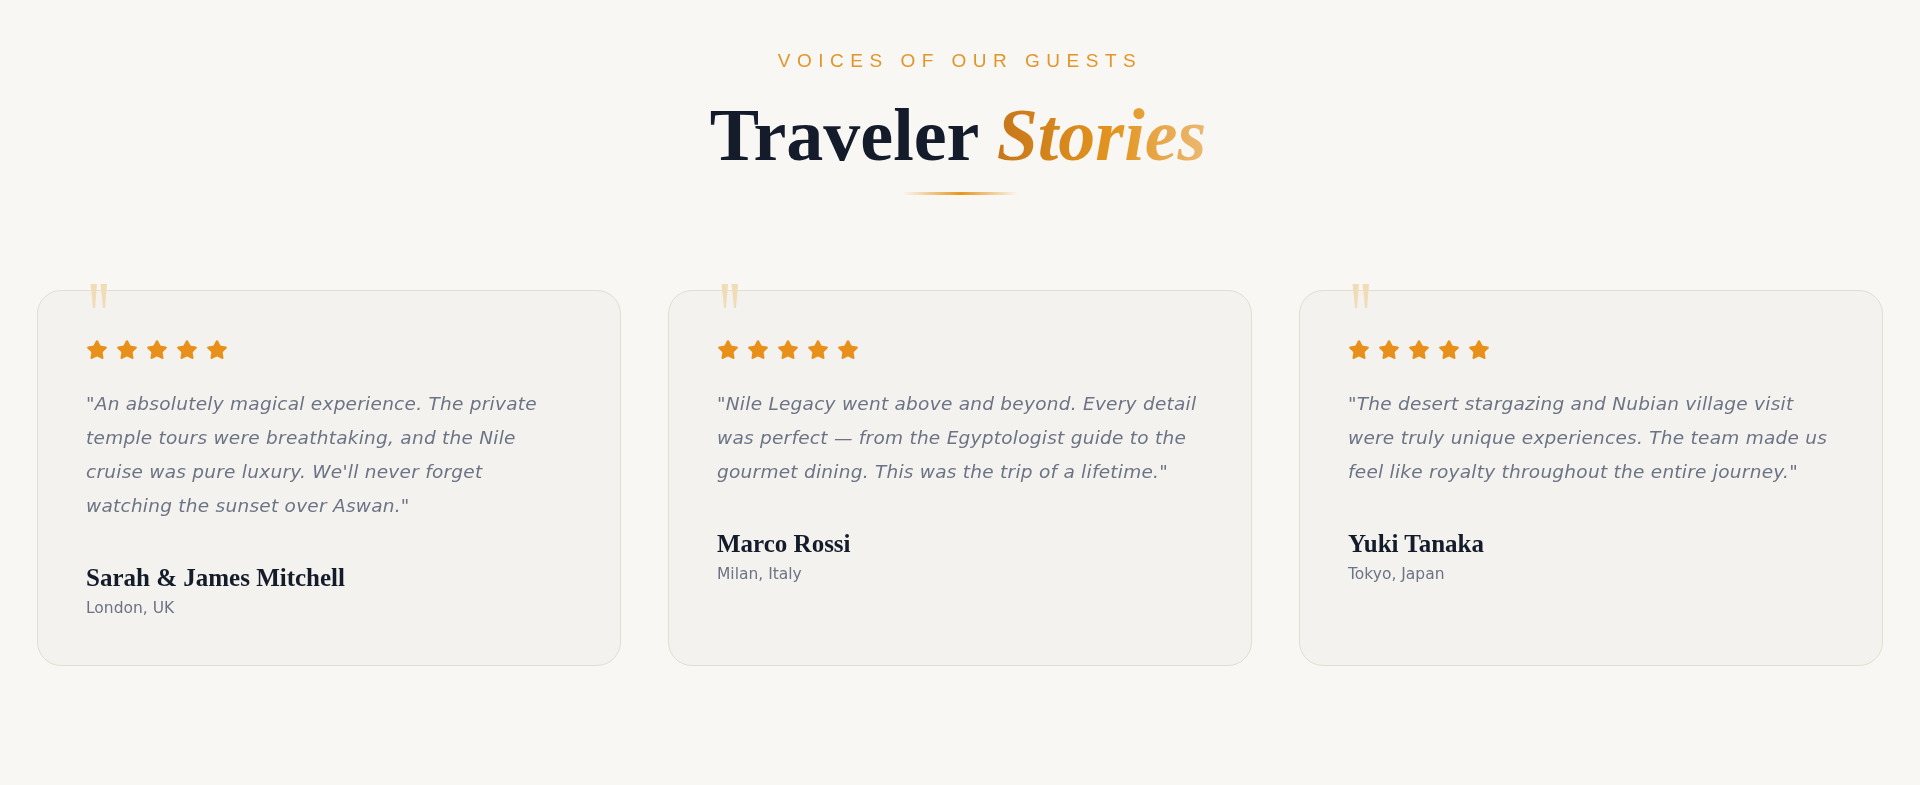 This screenshot has width=1920, height=785. I want to click on testimonial-quote: "An absolutely magical experience. The private temple tours were breathtaking, and the Nile cruise was pure luxury. We'll never forget watching the sunset over Aswan.", so click(312, 455).